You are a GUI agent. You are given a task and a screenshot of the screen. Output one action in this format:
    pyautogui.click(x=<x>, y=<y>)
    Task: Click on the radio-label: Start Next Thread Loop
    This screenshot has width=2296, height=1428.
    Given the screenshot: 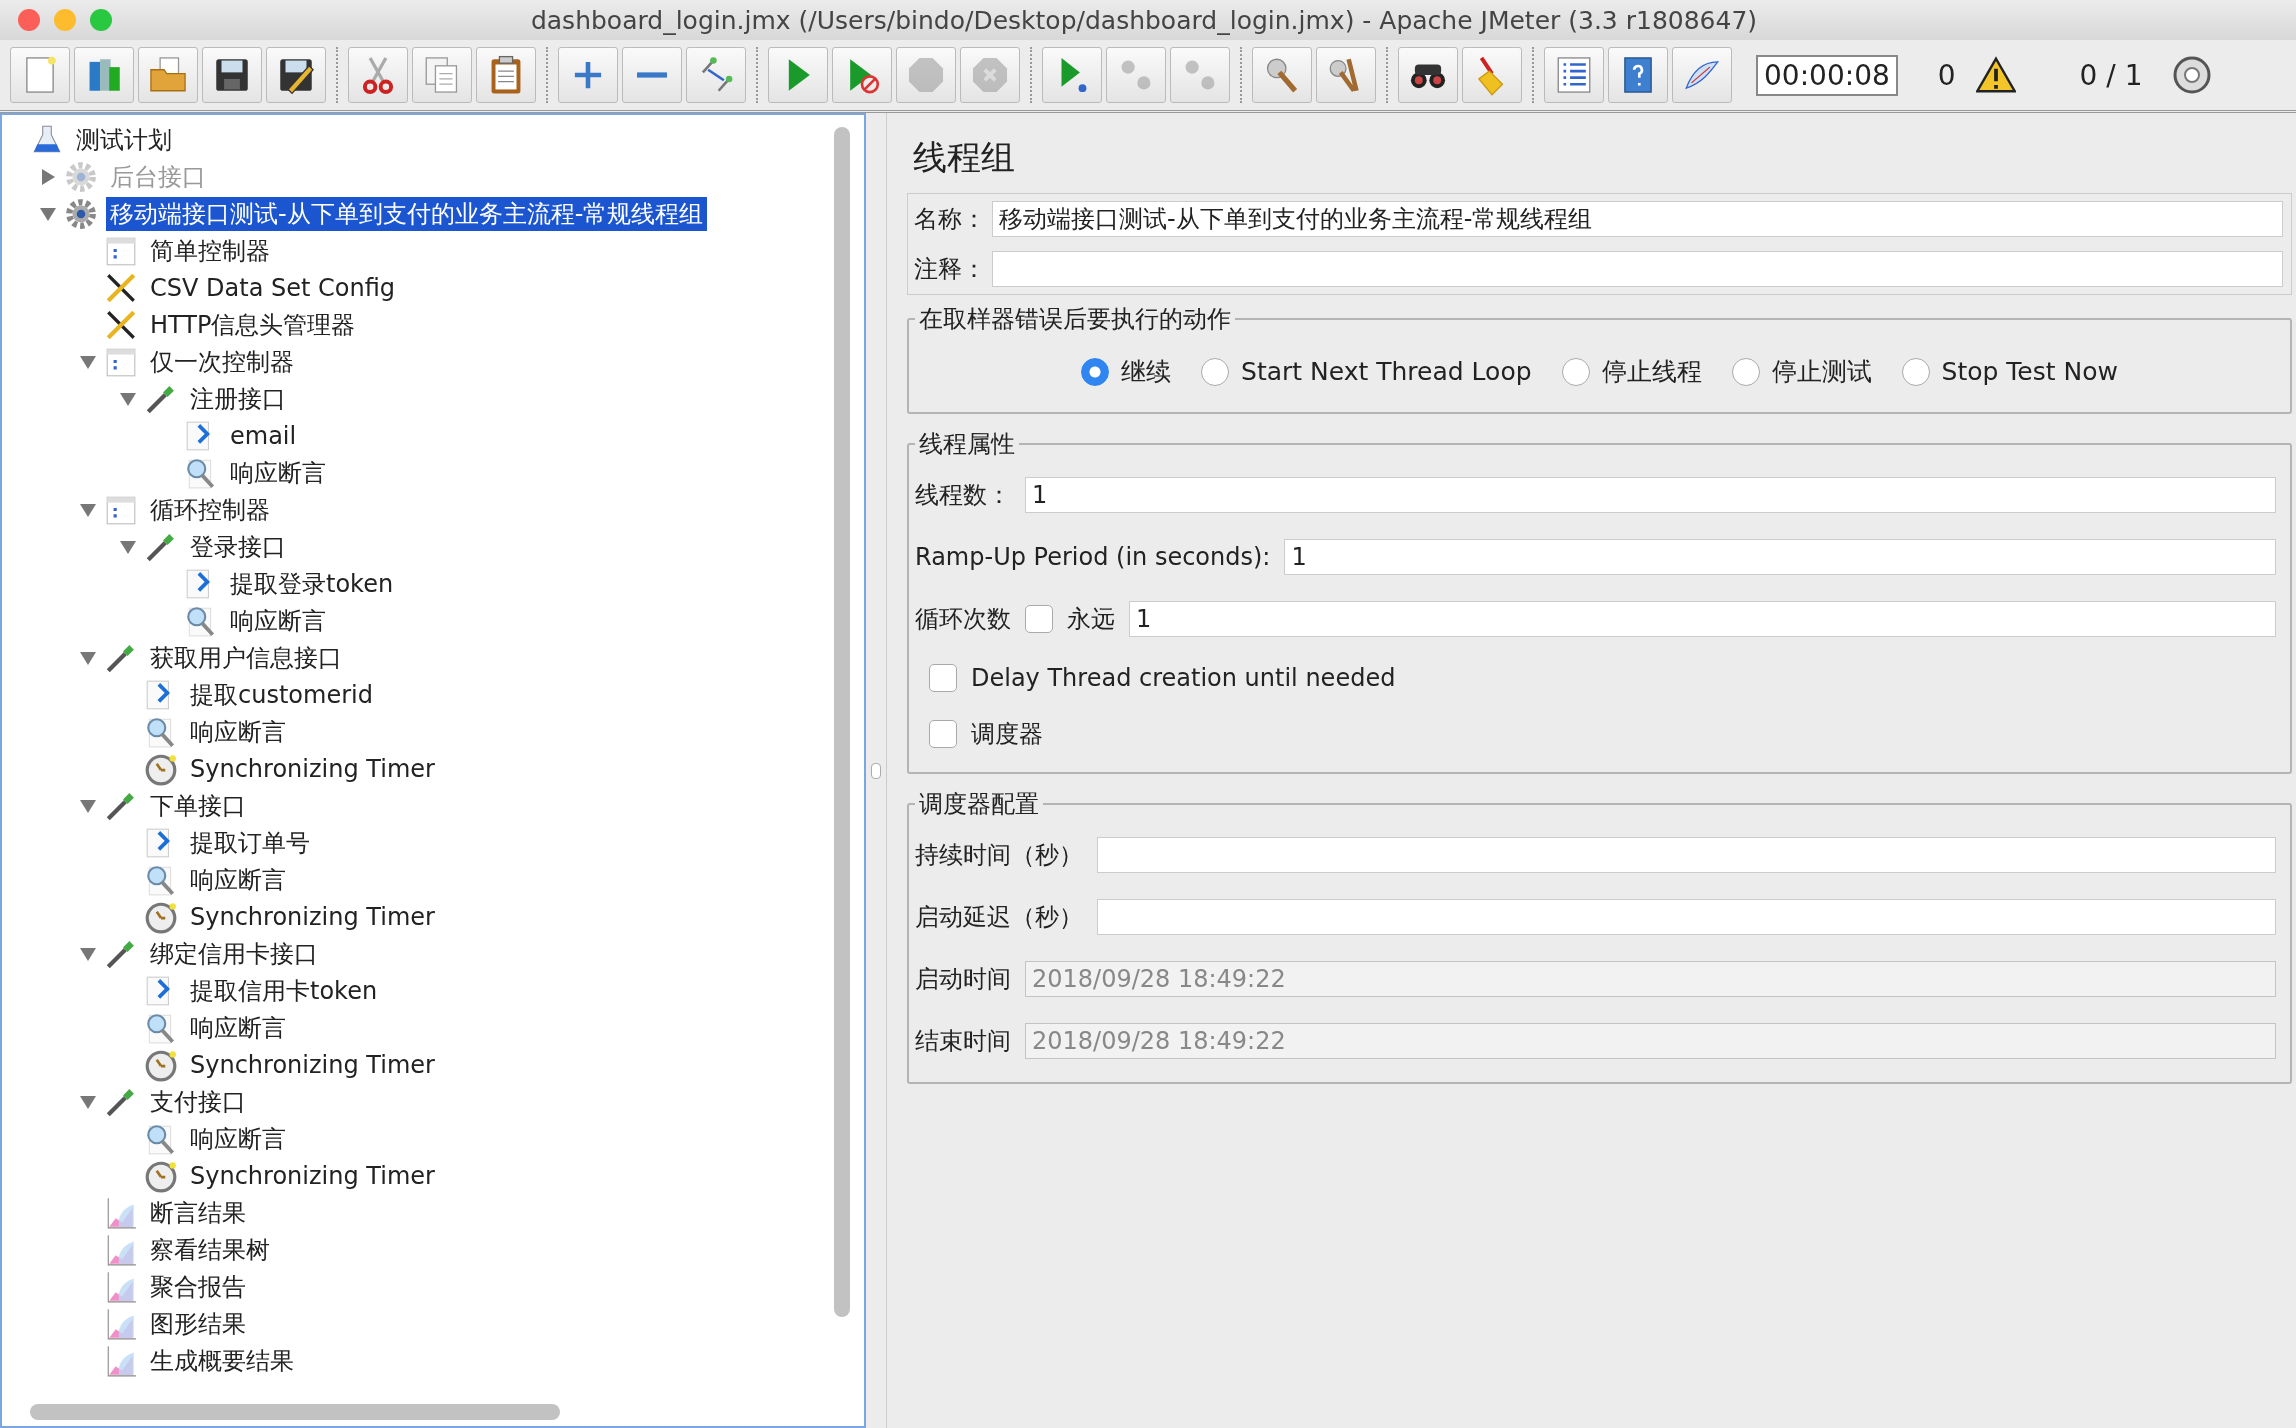 What is the action you would take?
    pyautogui.click(x=1386, y=371)
    